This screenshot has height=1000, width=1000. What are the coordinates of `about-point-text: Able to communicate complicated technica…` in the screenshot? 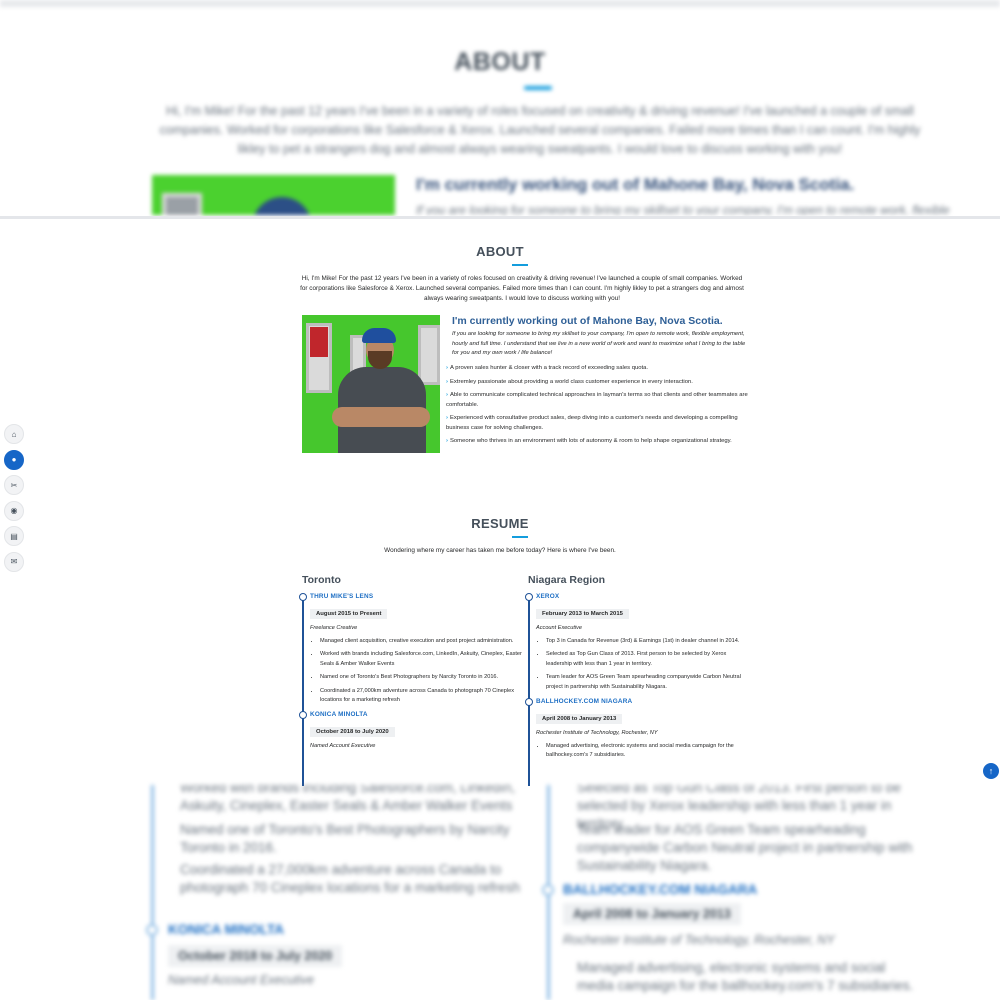 It's located at (597, 400).